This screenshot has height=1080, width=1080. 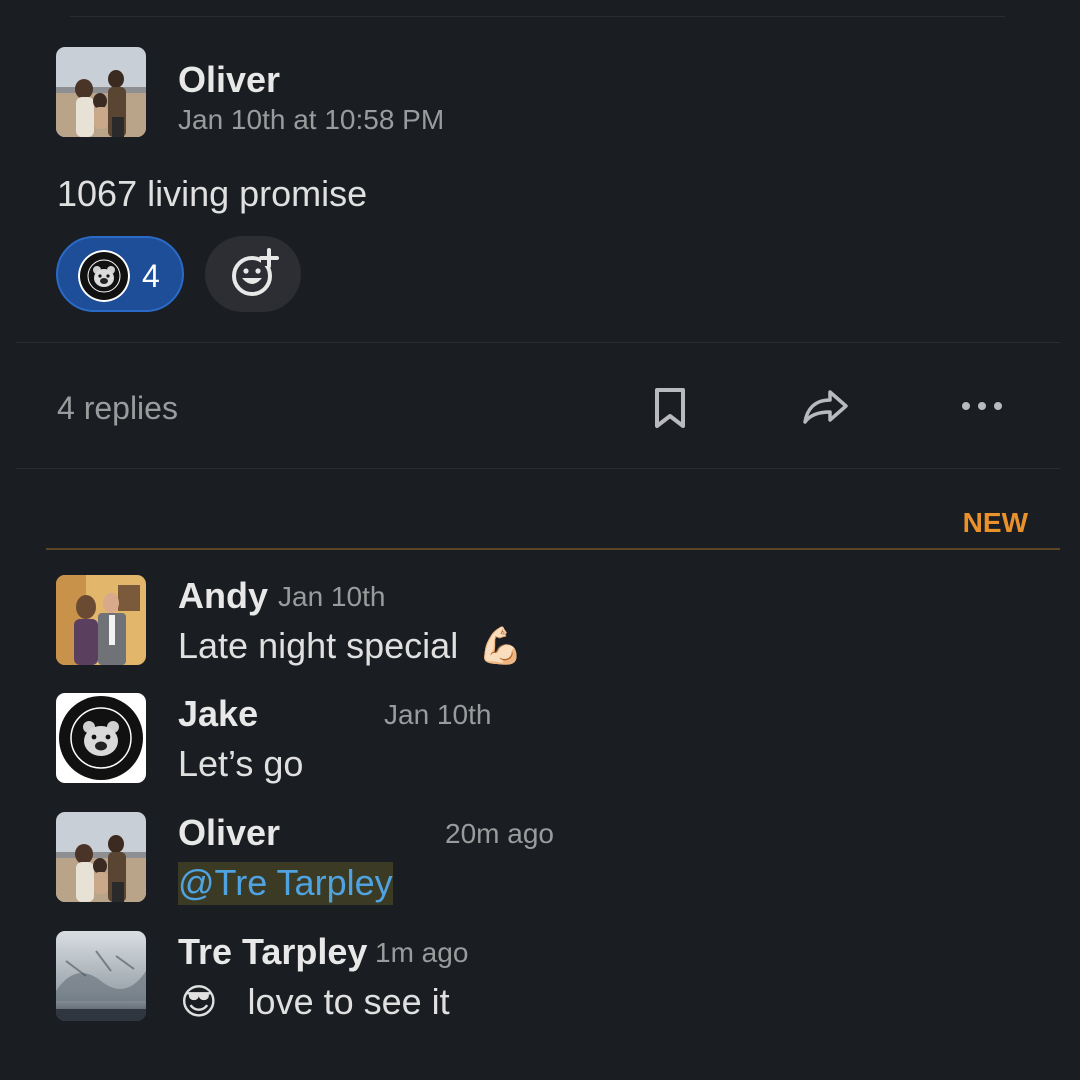 I want to click on thread-bar-top-divider, so click(x=538, y=342).